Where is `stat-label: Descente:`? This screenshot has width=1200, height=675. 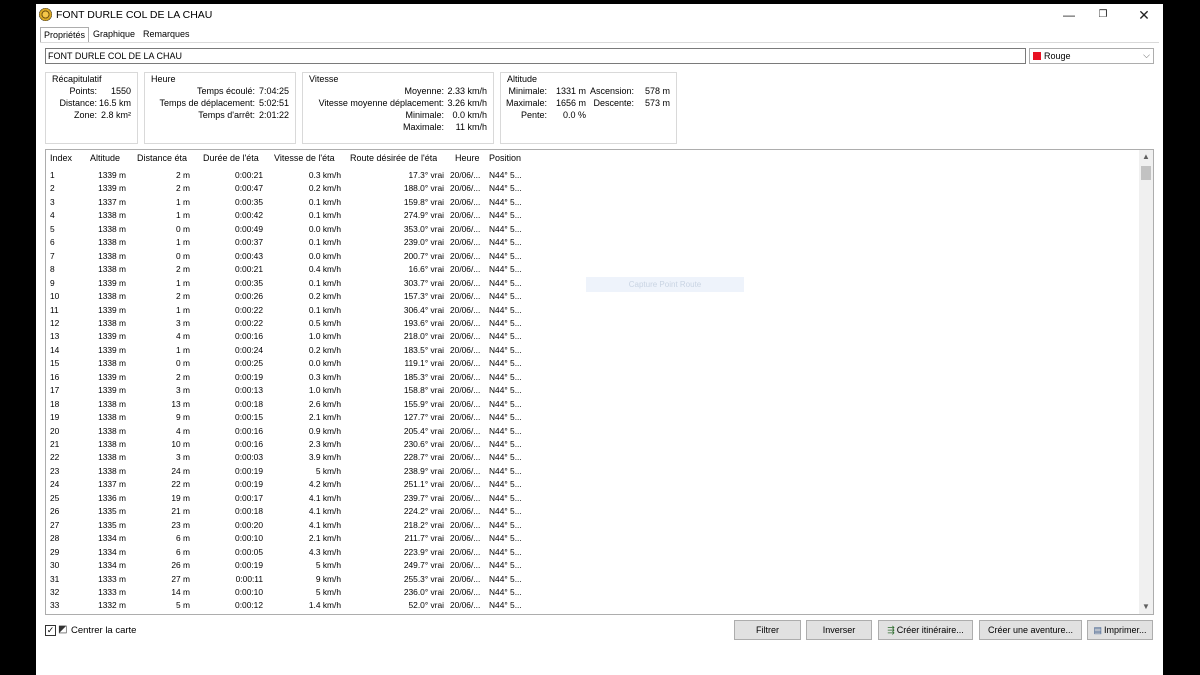 stat-label: Descente: is located at coordinates (613, 103).